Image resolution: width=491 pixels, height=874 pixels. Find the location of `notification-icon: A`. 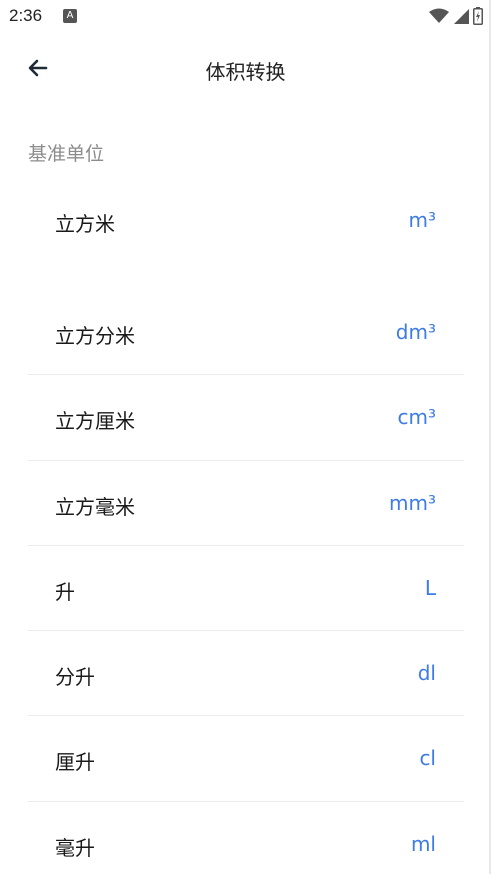

notification-icon: A is located at coordinates (70, 16).